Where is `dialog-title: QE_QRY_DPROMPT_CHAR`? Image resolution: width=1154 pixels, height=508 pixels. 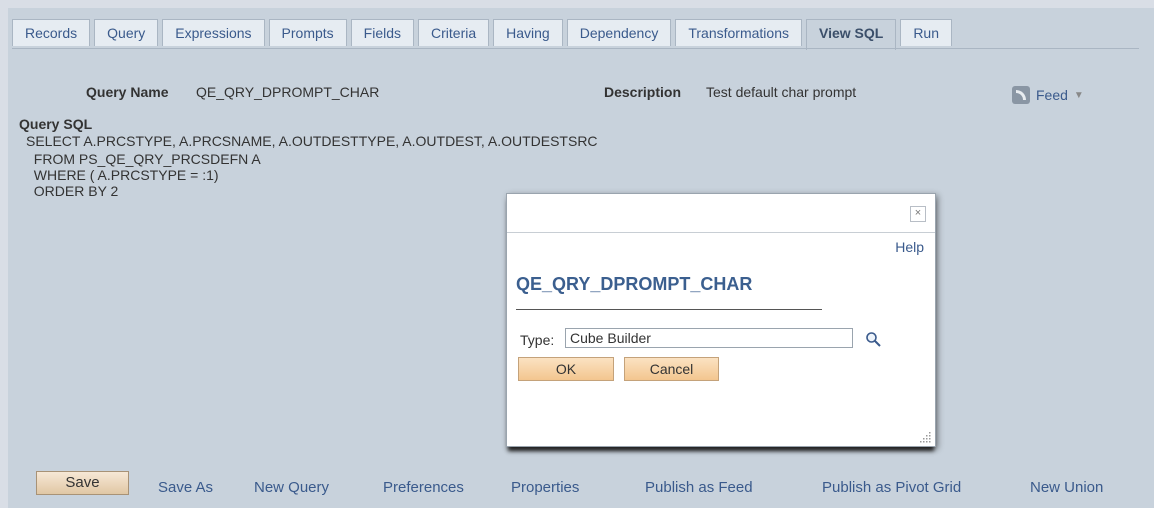
dialog-title: QE_QRY_DPROMPT_CHAR is located at coordinates (634, 284).